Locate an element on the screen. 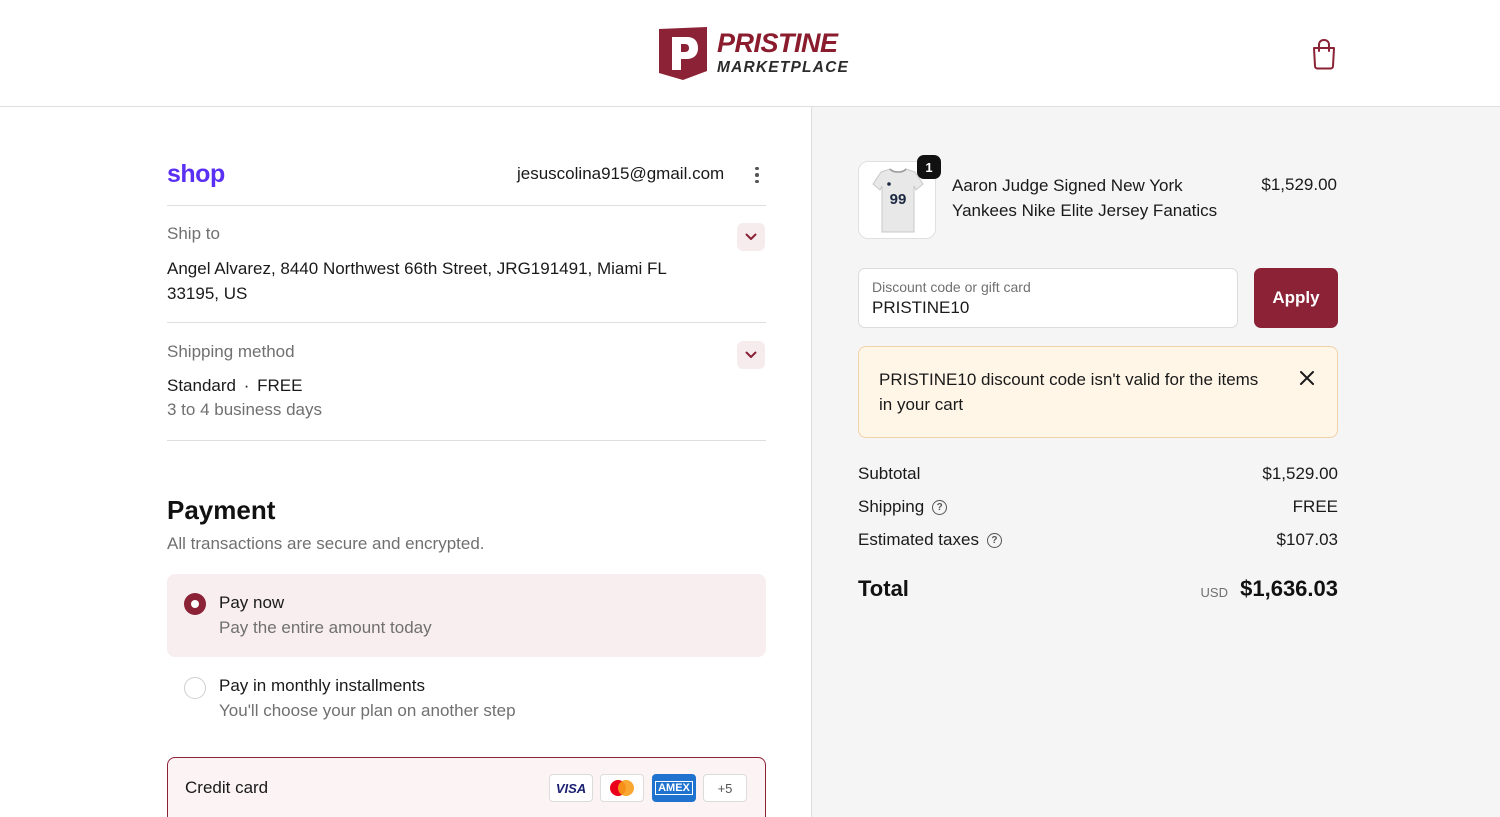 This screenshot has width=1500, height=817. option-title: Pay in monthly installments is located at coordinates (322, 685).